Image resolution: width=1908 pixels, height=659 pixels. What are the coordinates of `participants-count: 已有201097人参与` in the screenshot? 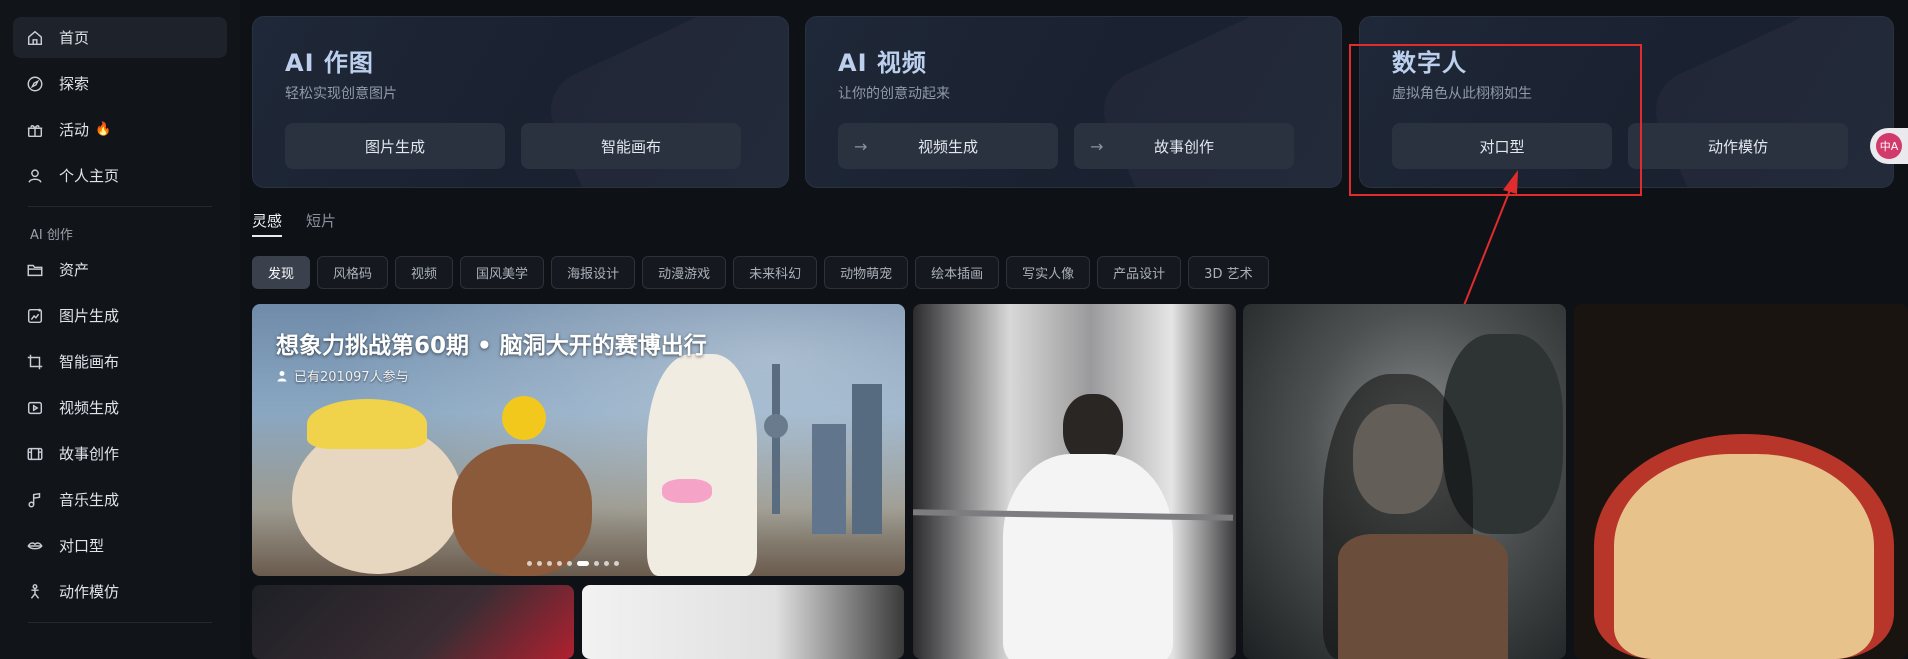 It's located at (351, 377).